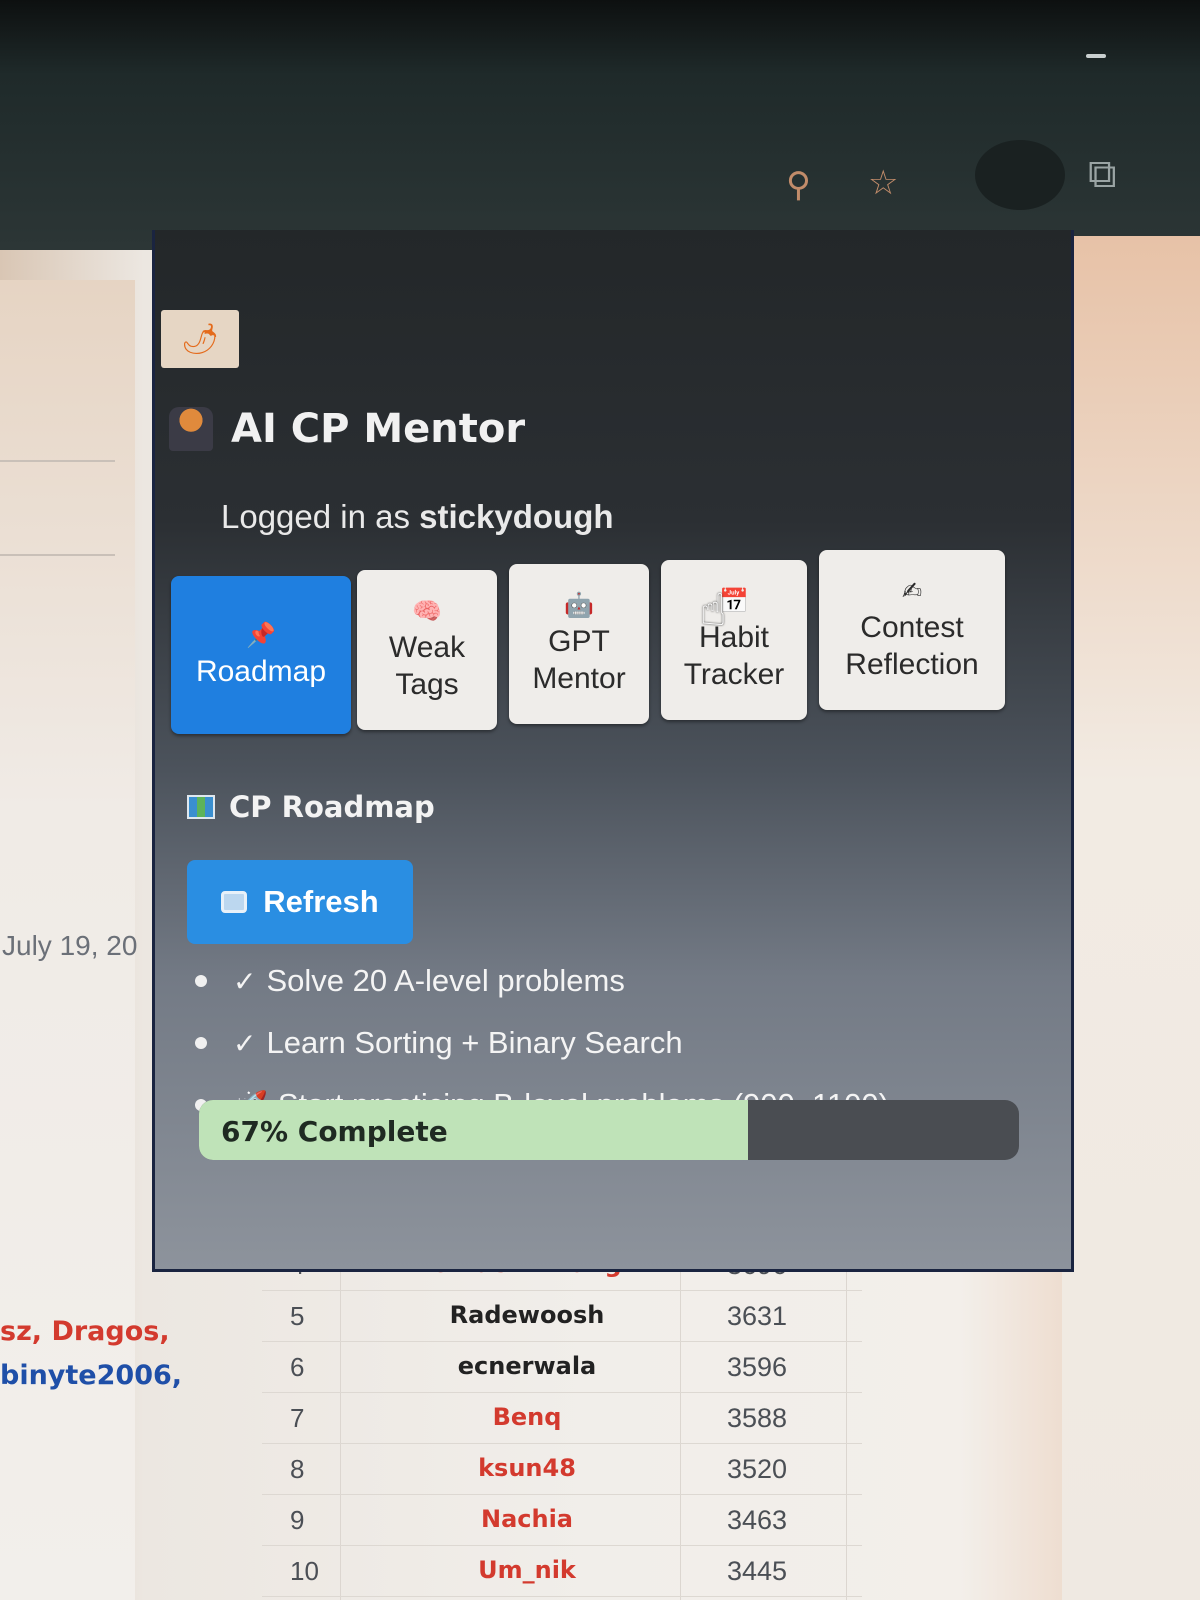  What do you see at coordinates (1102, 174) in the screenshot?
I see `extensions-icon: ⧉` at bounding box center [1102, 174].